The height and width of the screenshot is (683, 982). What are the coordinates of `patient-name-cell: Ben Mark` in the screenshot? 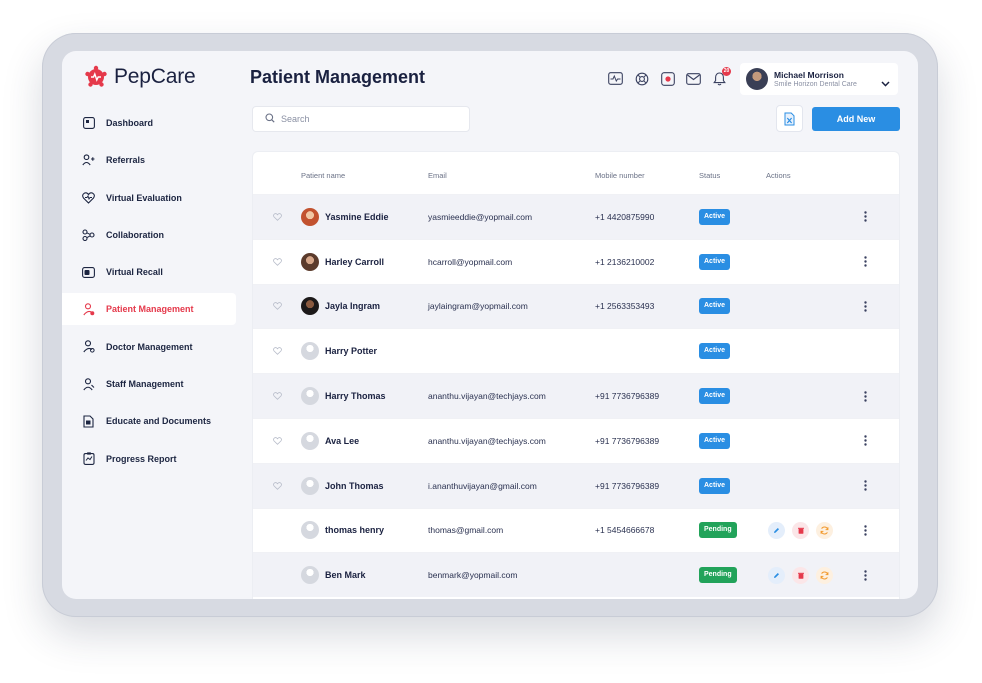 It's located at (333, 575).